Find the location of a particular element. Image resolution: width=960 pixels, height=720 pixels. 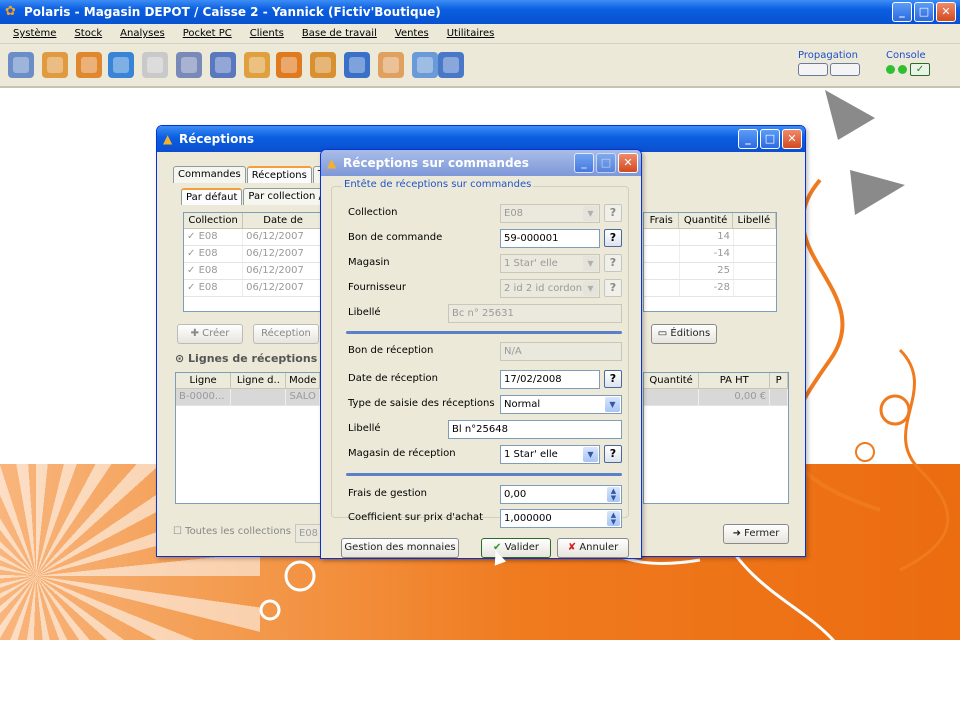

collection-help-button: ? is located at coordinates (613, 213).